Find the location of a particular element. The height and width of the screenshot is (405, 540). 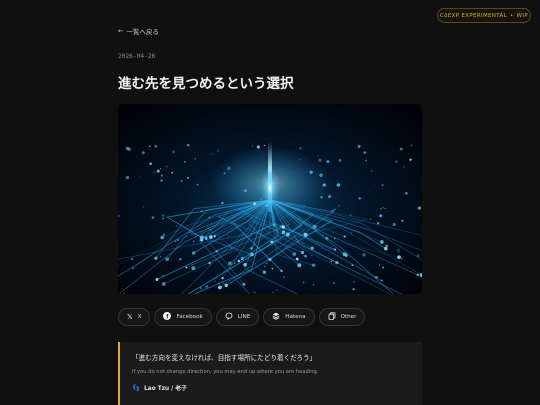

badge-status: WIP is located at coordinates (522, 15).